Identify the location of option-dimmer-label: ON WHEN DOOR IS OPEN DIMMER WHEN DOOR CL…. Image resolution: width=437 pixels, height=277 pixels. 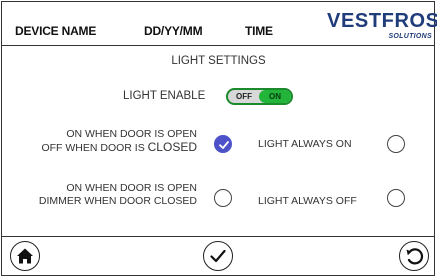
(118, 195).